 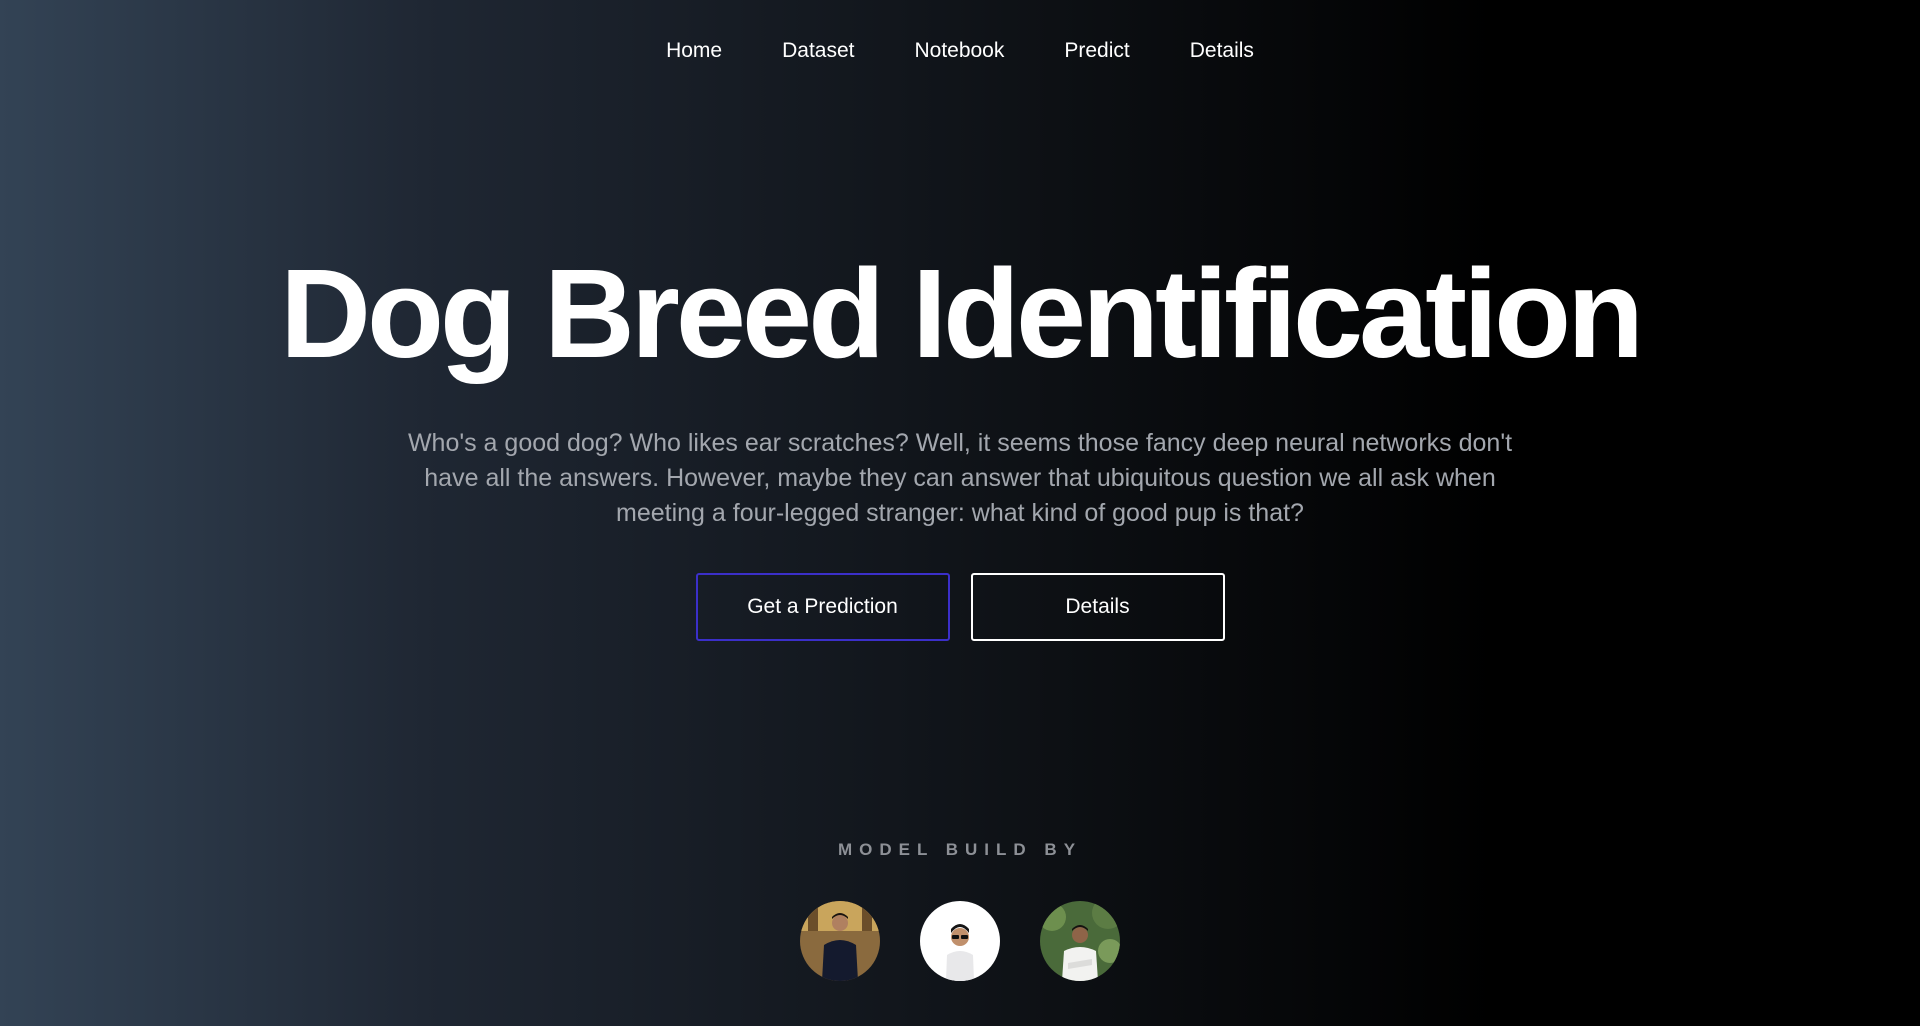 I want to click on nav-home-link: Home, so click(x=694, y=51).